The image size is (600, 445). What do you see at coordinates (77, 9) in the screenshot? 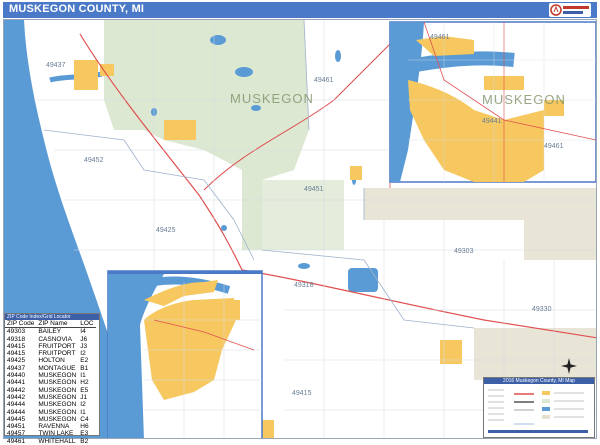
I see `map-title: MUSKEGON COUNTY, MI` at bounding box center [77, 9].